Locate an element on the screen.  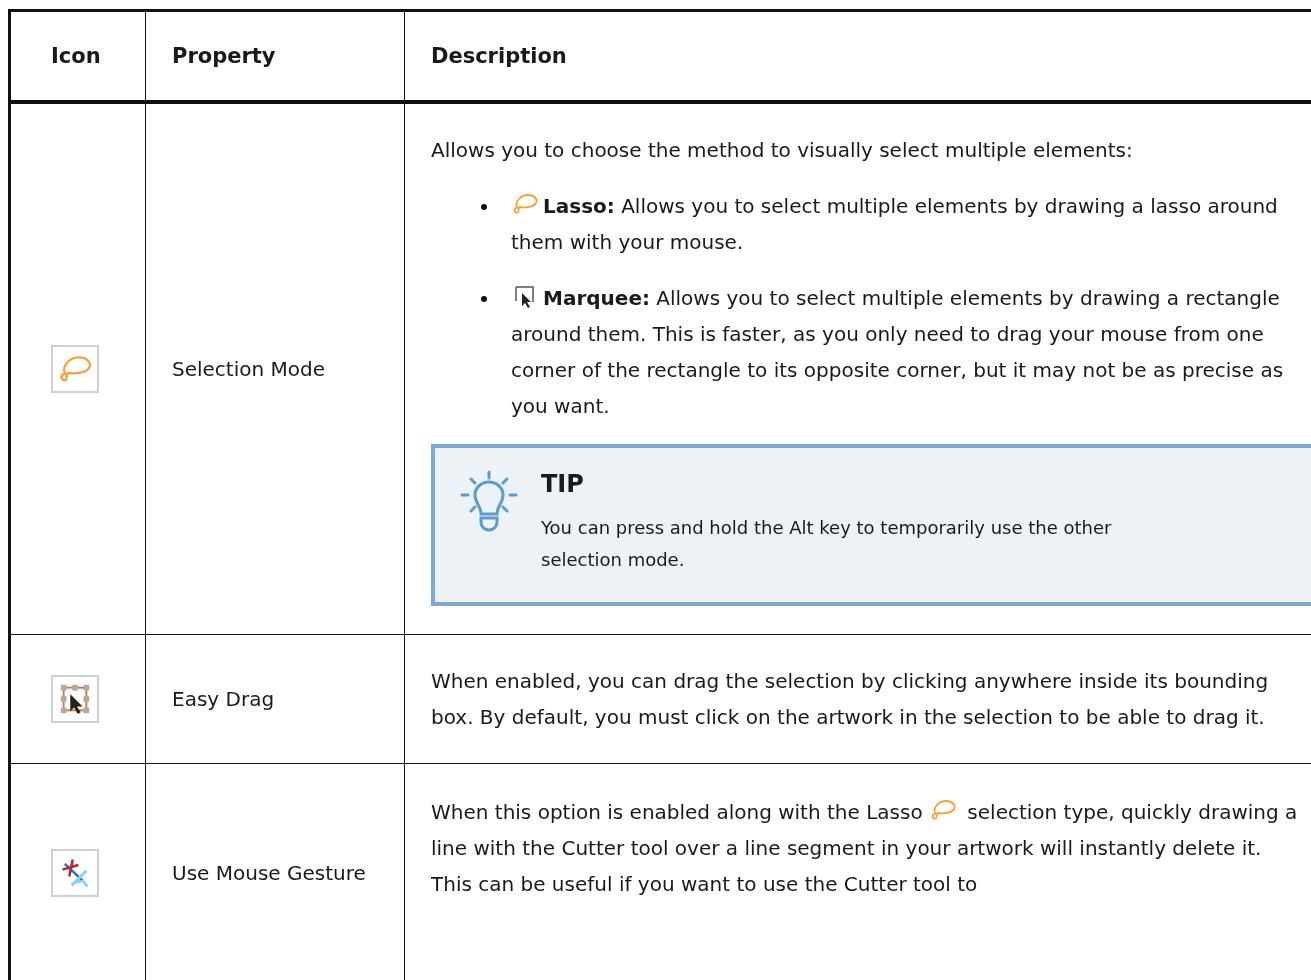
tip-text: You can press and hold the Alt key to temporarily use the other selection mode. is located at coordinates (827, 544).